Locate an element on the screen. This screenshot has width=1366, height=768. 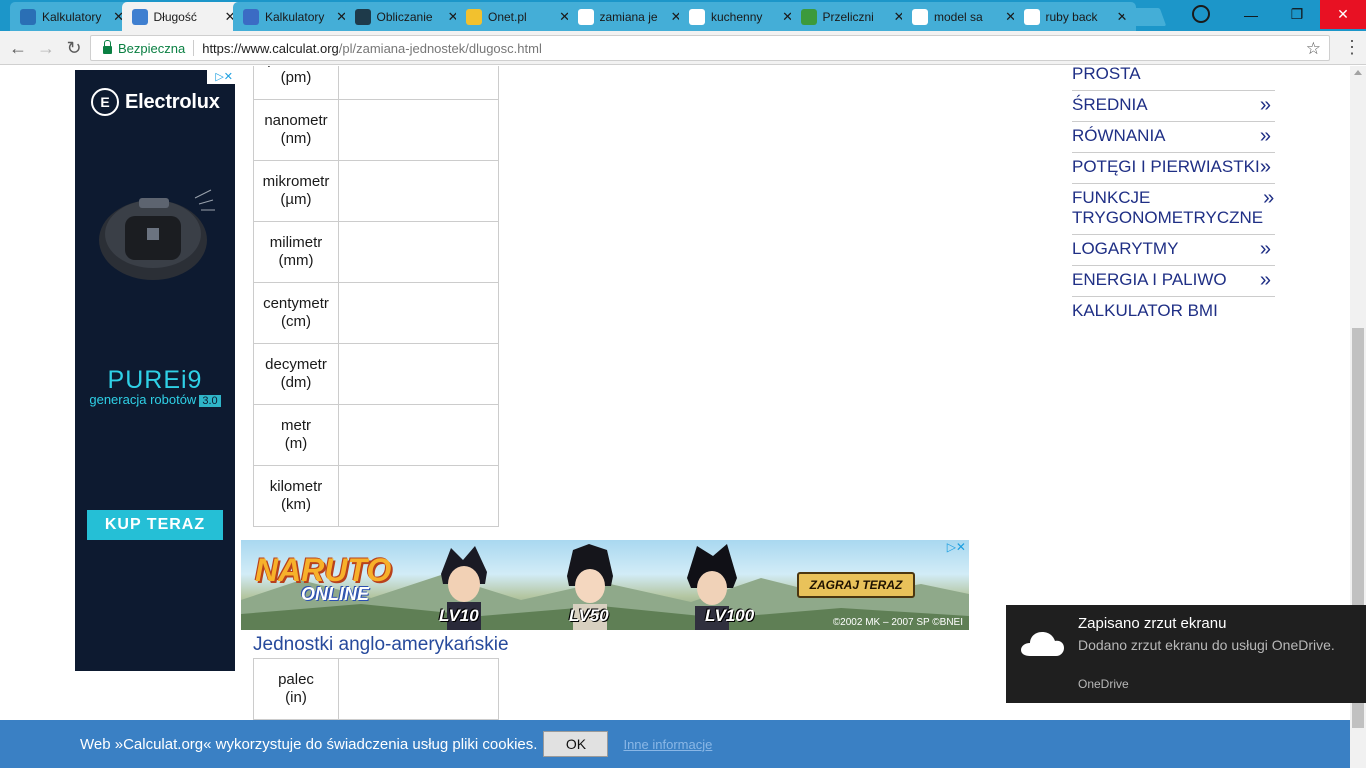
notification-message: Dodano zrzut ekranu do usługi OneDrive. is located at coordinates (1206, 645).